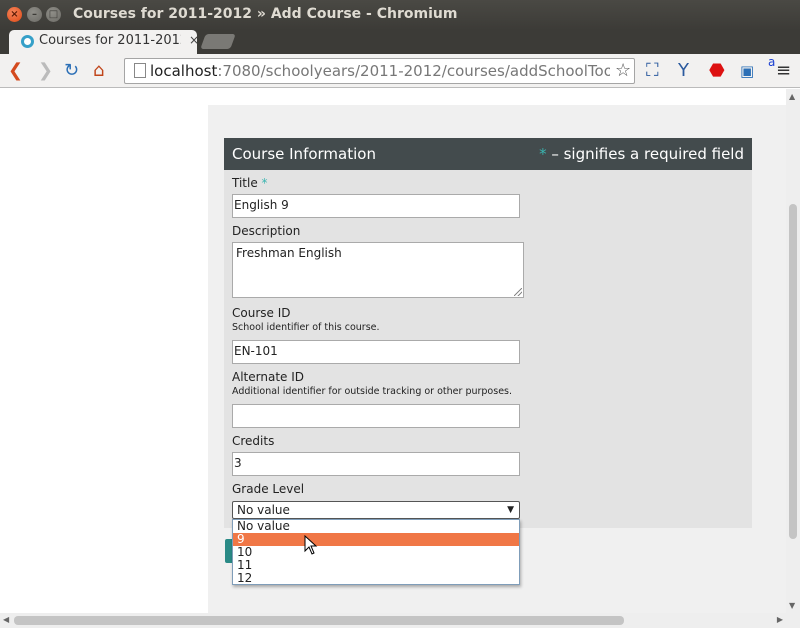  I want to click on extension-screenshot-icon: ▣, so click(747, 71).